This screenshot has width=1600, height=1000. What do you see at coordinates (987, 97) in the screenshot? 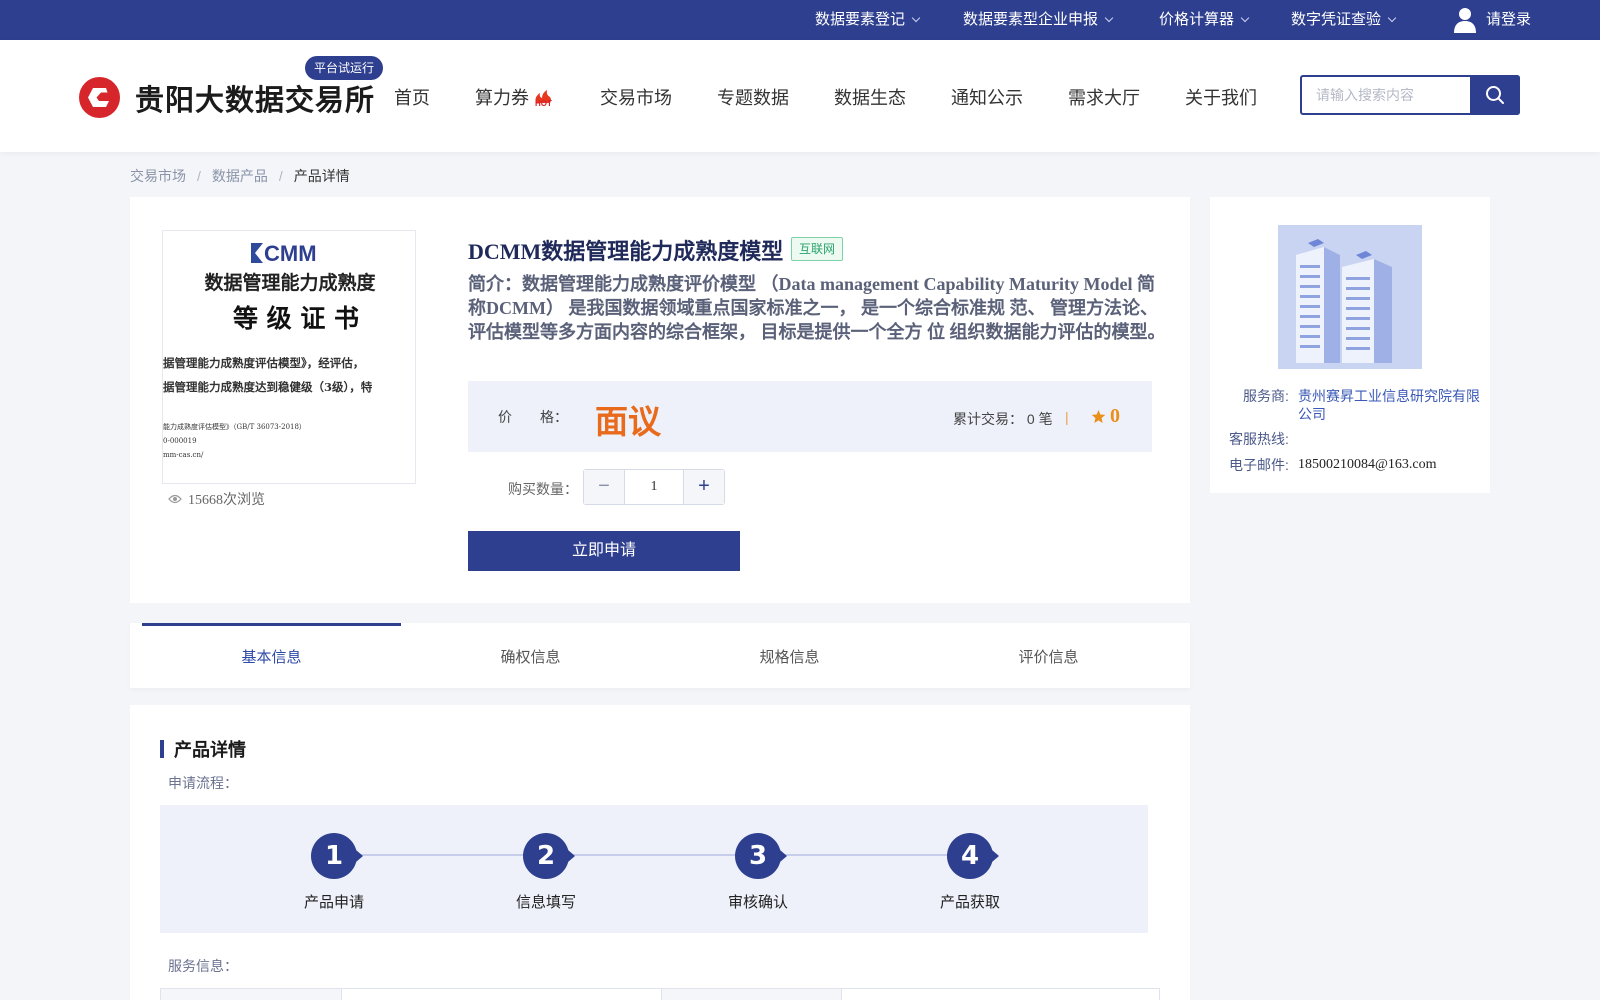
I see `nav-notices: 通知公示` at bounding box center [987, 97].